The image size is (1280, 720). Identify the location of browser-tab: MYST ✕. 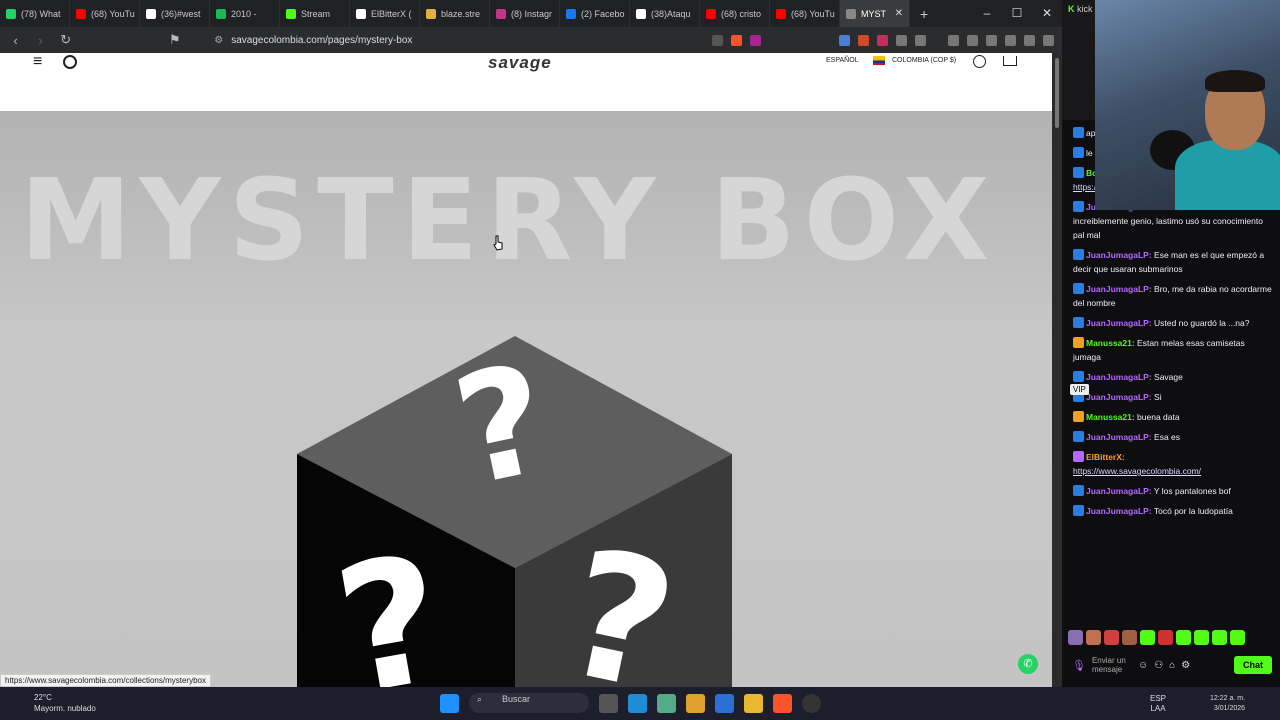
(875, 13).